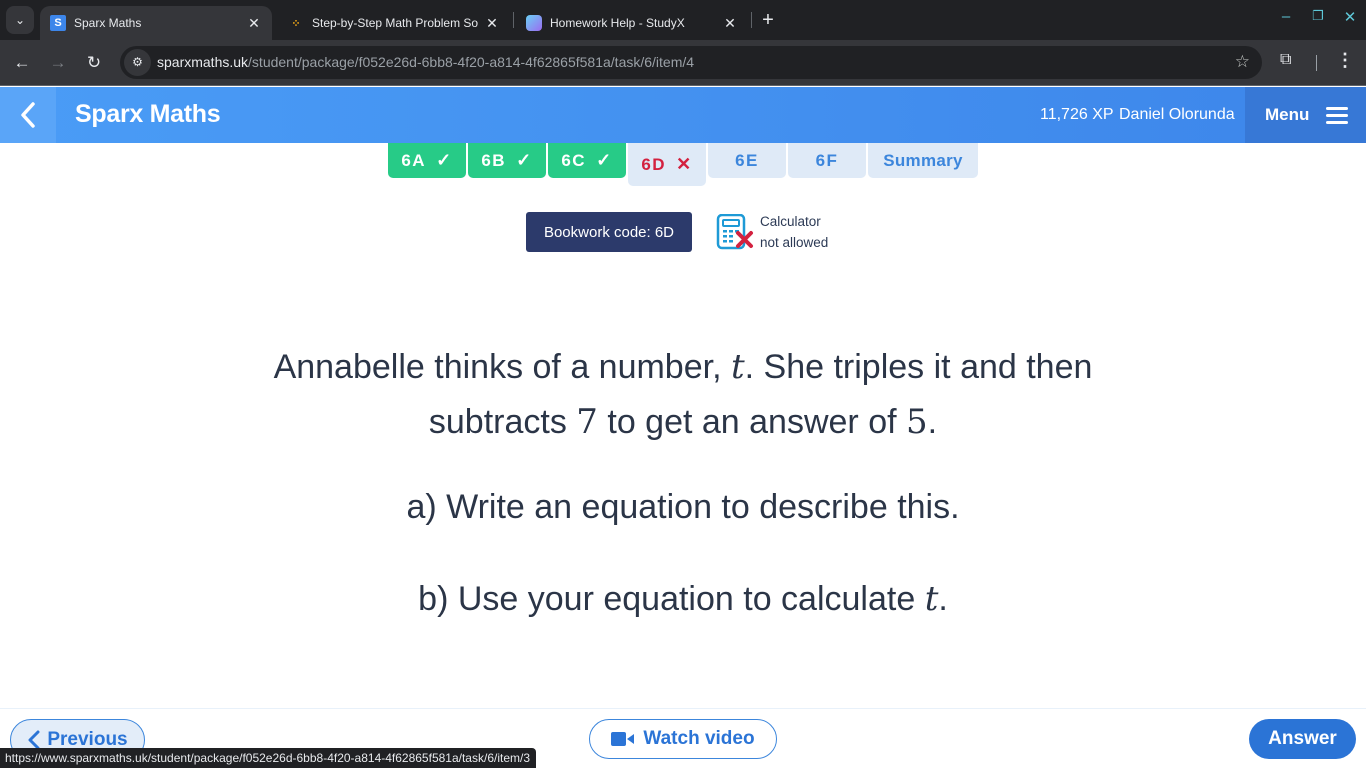 Image resolution: width=1366 pixels, height=768 pixels. What do you see at coordinates (747, 160) in the screenshot?
I see `task-tab-6e: 6E` at bounding box center [747, 160].